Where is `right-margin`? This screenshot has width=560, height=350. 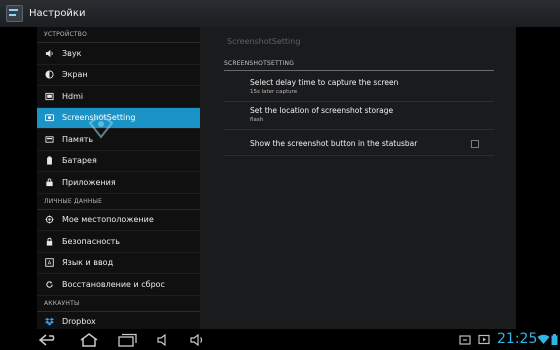
right-margin is located at coordinates (538, 178).